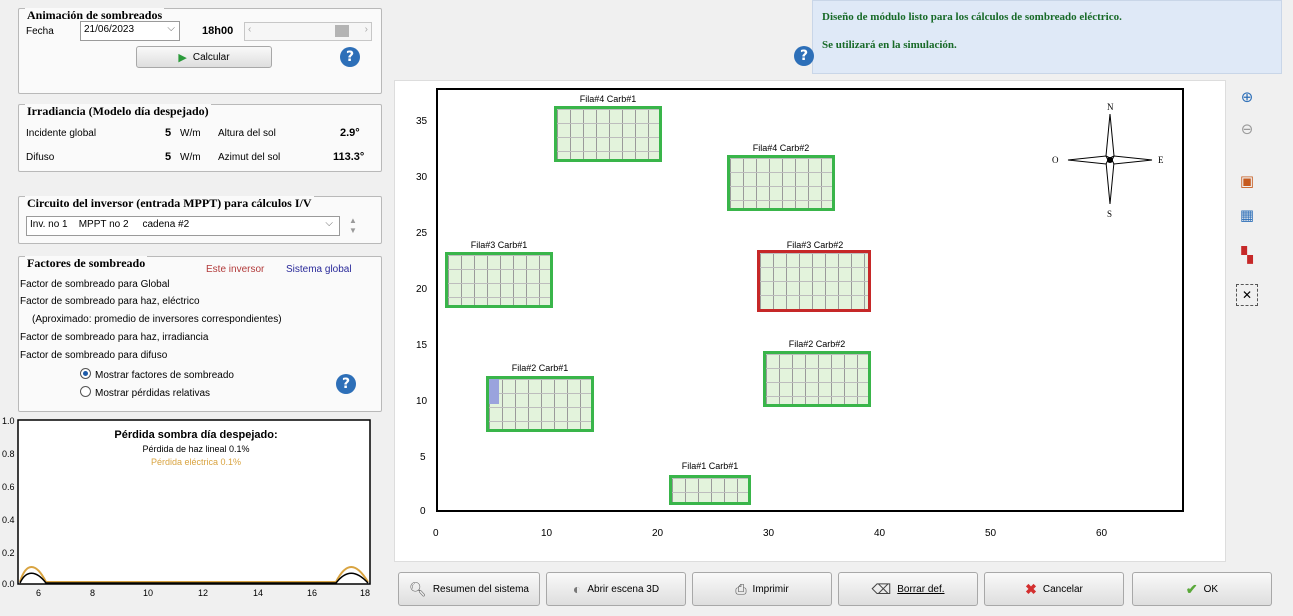  I want to click on col-inverter: Este inversor, so click(235, 269).